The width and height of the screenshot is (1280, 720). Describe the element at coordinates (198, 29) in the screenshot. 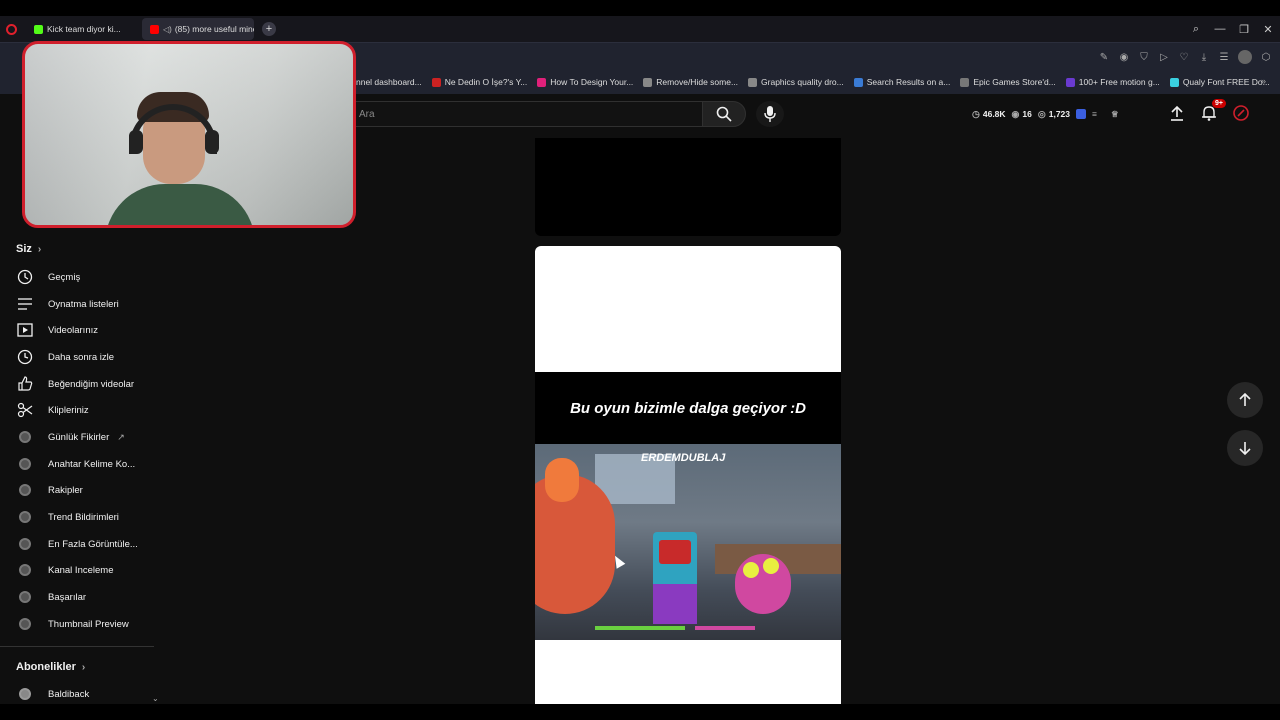

I see `tab-youtube: ◁) (85) more useful mine` at that location.